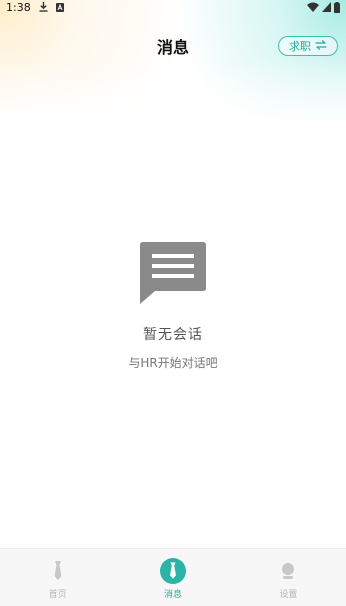 This screenshot has height=606, width=346. Describe the element at coordinates (35, 7) in the screenshot. I see `status-left: 1:38` at that location.